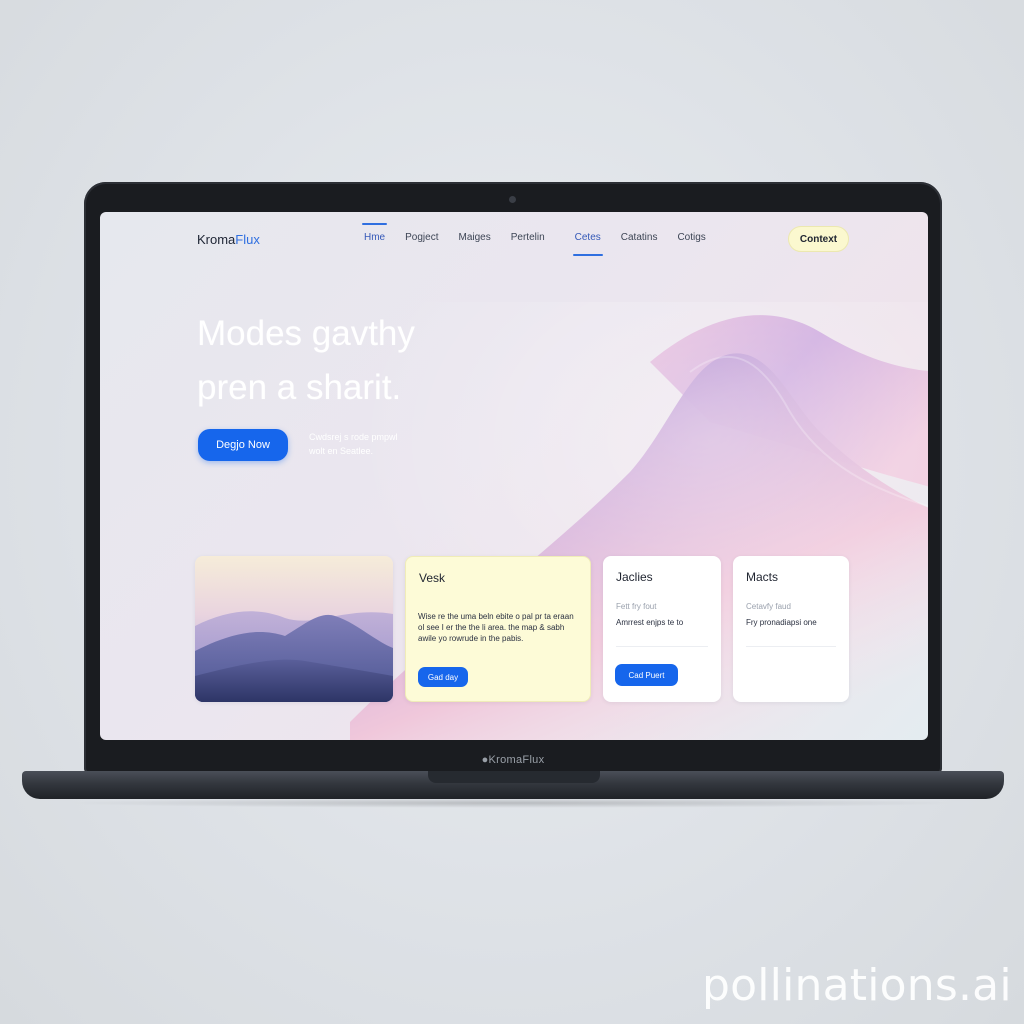 This screenshot has height=1024, width=1024. What do you see at coordinates (443, 677) in the screenshot?
I see `card-button: Gad day` at bounding box center [443, 677].